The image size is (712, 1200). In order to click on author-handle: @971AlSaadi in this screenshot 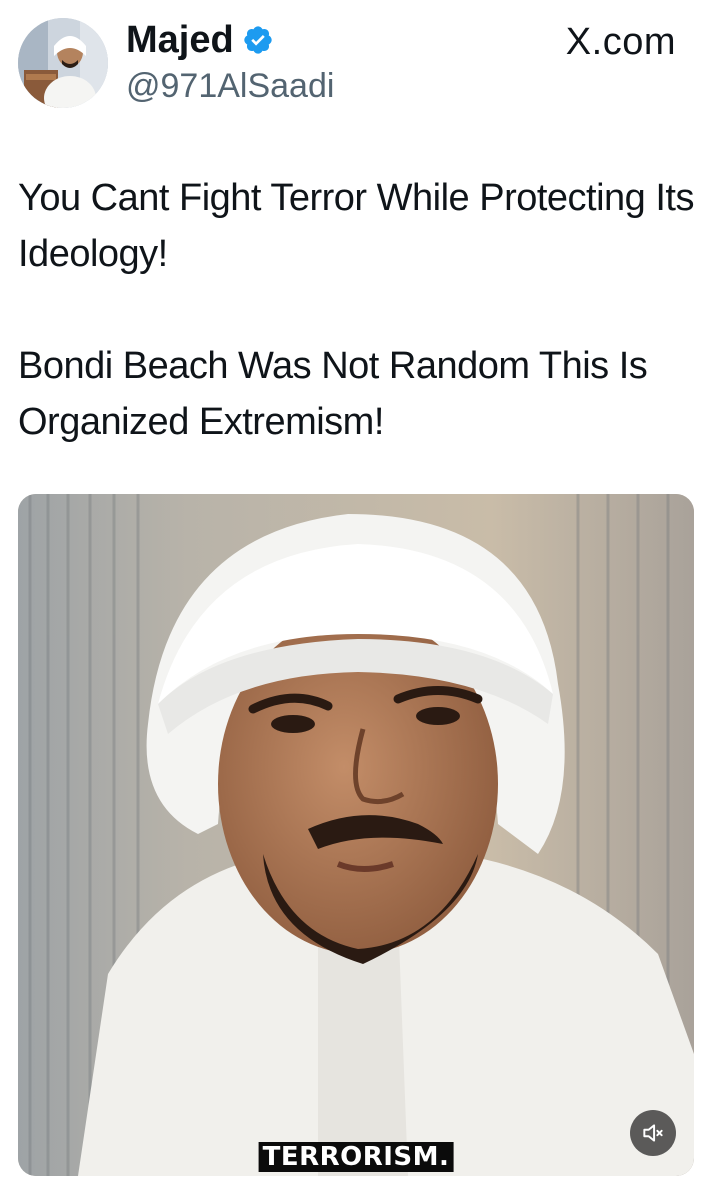, I will do `click(230, 86)`.